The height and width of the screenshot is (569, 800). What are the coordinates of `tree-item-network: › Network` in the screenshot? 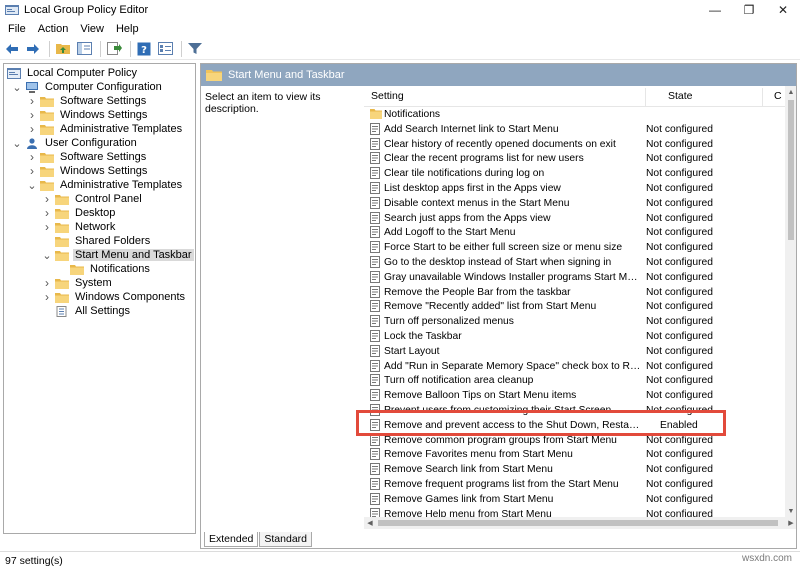 It's located at (79, 227).